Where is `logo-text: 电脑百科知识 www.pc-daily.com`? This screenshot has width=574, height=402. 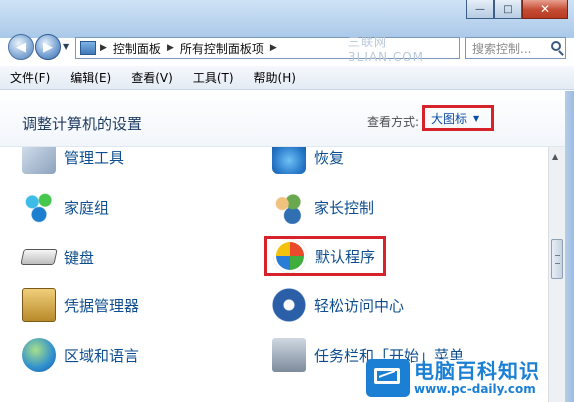
logo-text: 电脑百科知识 www.pc-daily.com is located at coordinates (477, 378).